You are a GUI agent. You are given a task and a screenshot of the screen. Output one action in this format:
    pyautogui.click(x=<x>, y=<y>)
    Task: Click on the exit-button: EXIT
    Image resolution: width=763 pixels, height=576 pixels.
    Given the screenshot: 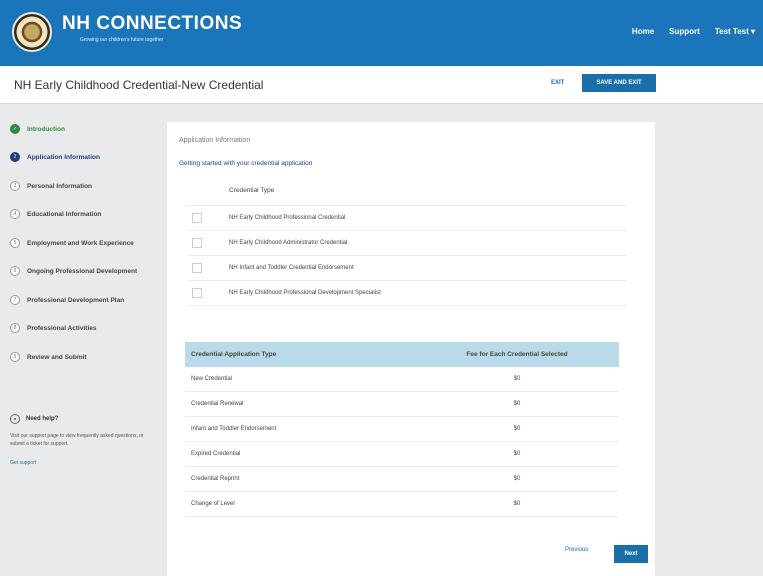 What is the action you would take?
    pyautogui.click(x=557, y=83)
    